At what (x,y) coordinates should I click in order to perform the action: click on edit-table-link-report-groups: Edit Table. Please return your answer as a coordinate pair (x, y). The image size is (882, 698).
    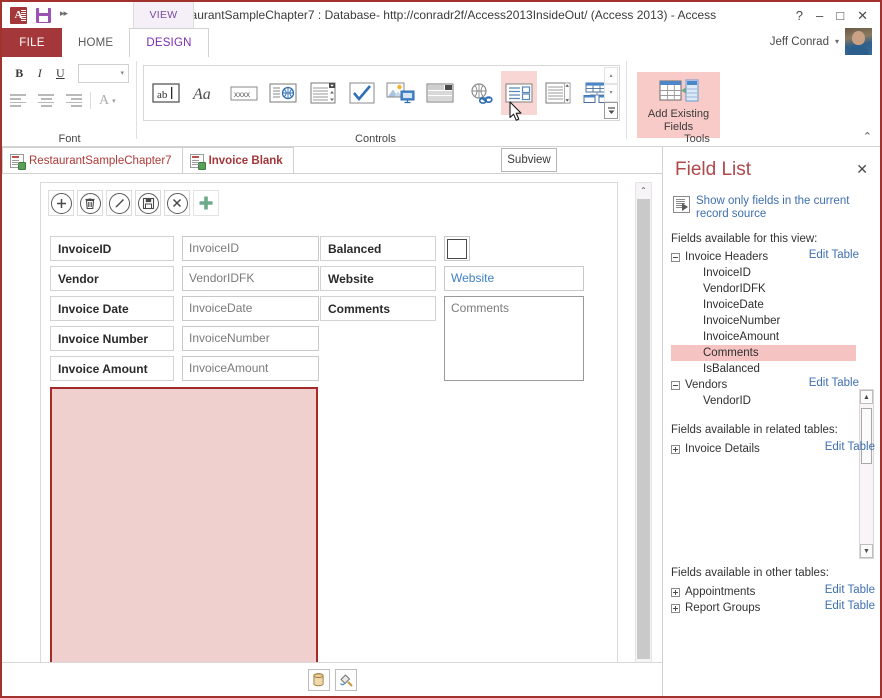
    Looking at the image, I should click on (850, 606).